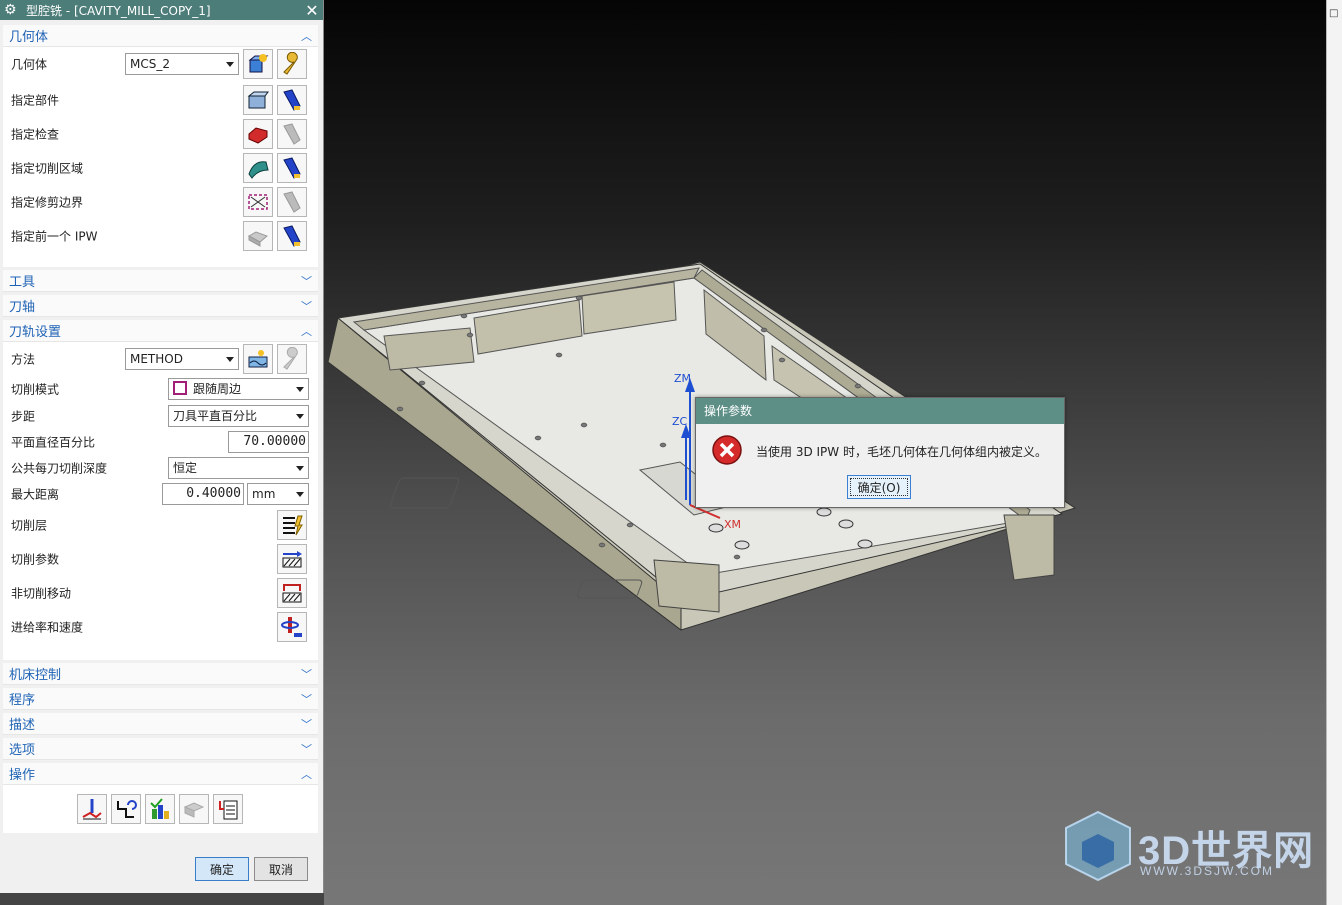 This screenshot has width=1342, height=905. What do you see at coordinates (23, 416) in the screenshot?
I see `stepover-label: 步距` at bounding box center [23, 416].